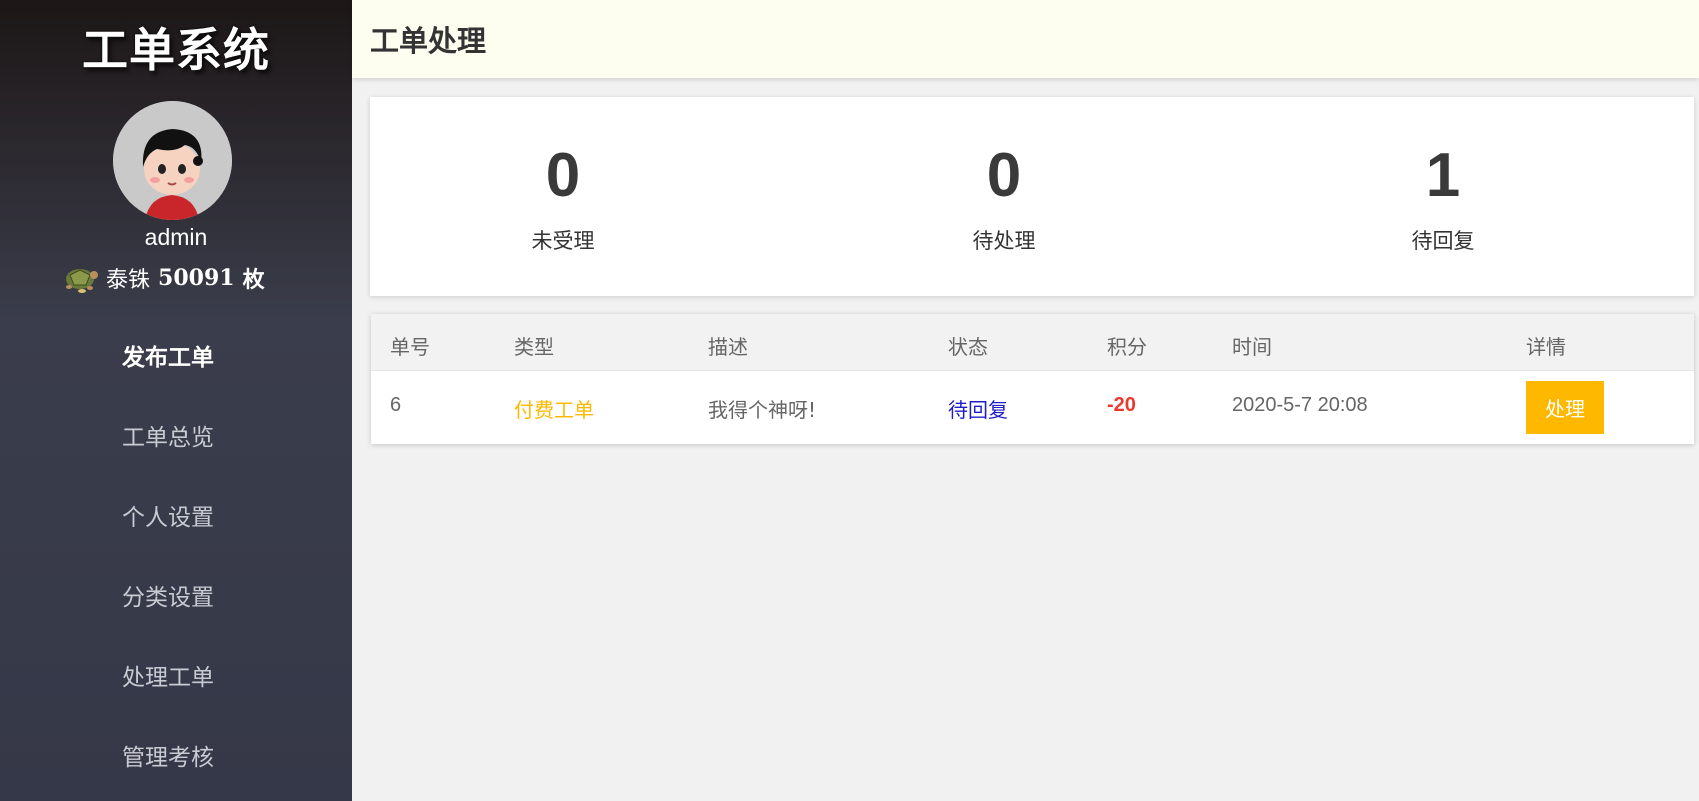  I want to click on cell-time: 2020-5-7 20:08, so click(1300, 405).